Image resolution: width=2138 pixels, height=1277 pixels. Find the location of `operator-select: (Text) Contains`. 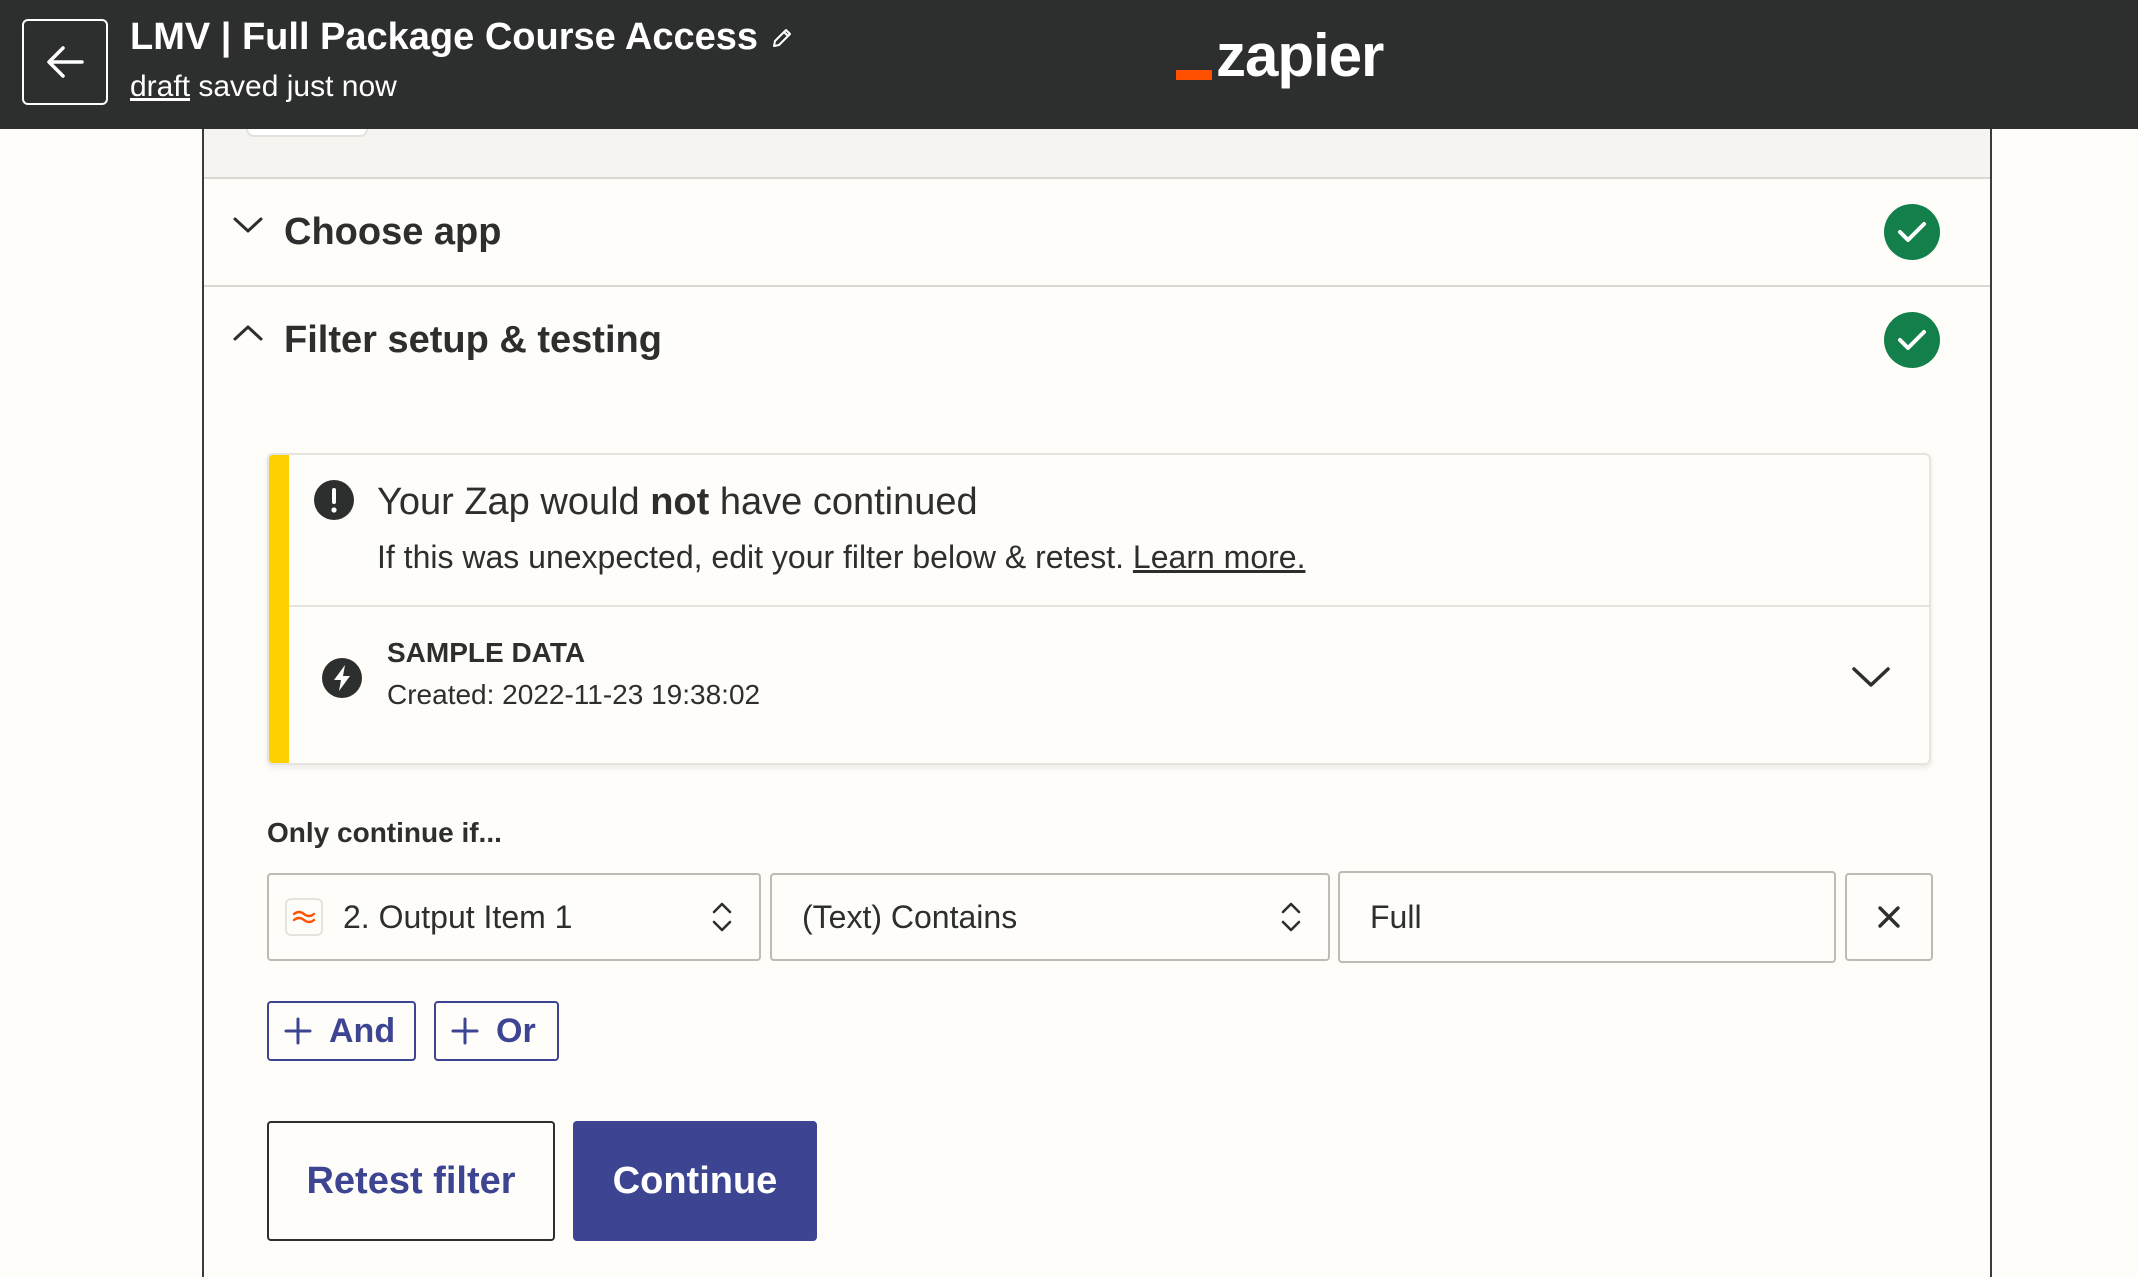

operator-select: (Text) Contains is located at coordinates (1050, 917).